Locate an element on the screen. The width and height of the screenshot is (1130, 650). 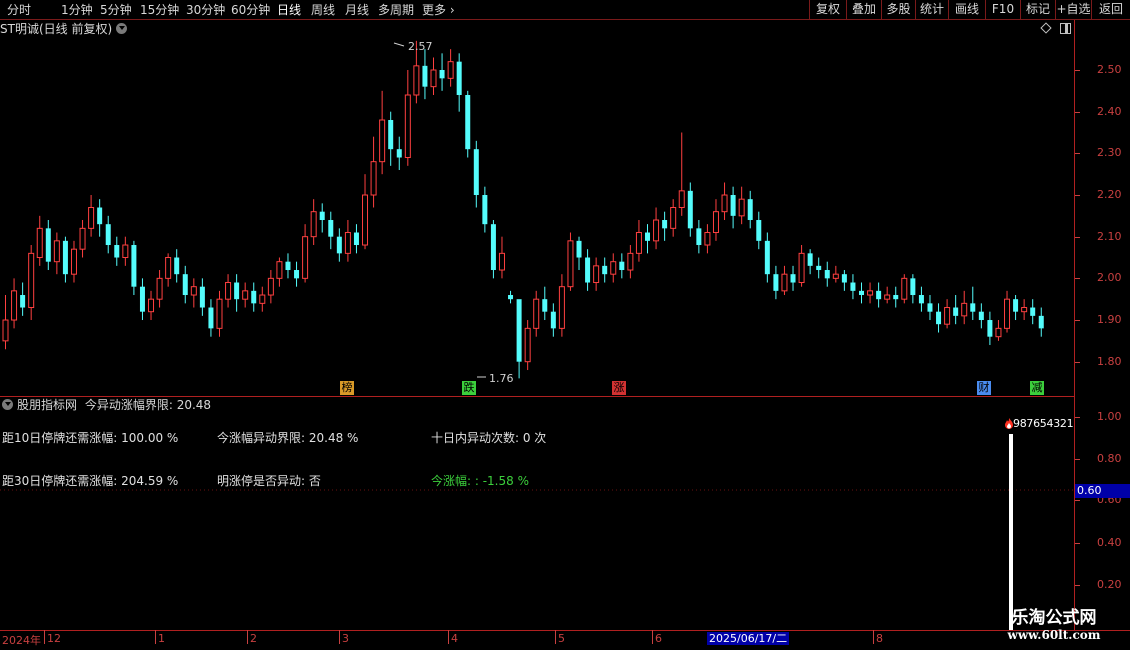
extreme-labels: 2.57 1.76 is located at coordinates (453, 212).